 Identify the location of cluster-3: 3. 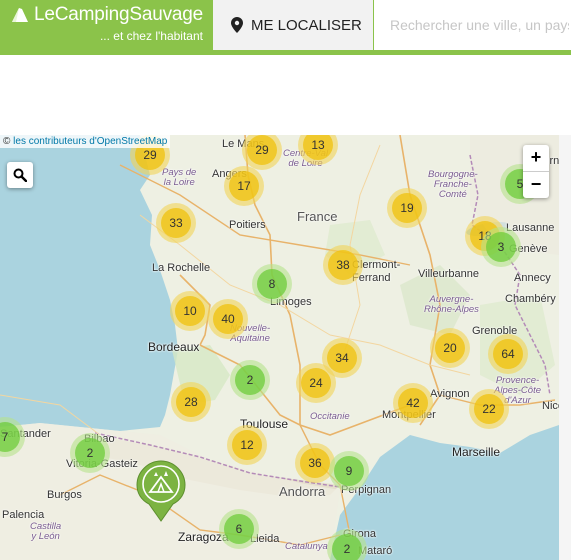
(501, 247).